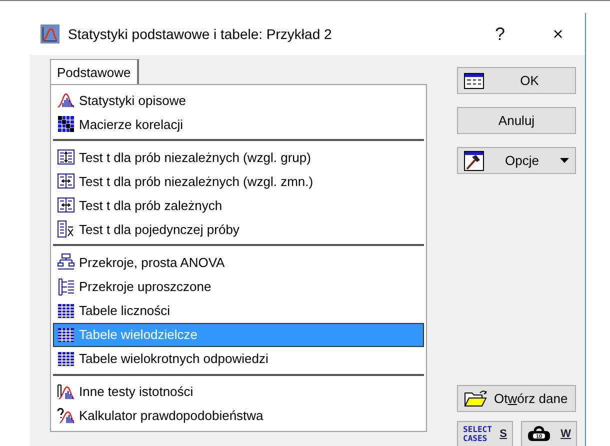 This screenshot has height=446, width=610. Describe the element at coordinates (66, 124) in the screenshot. I see `grid-icon` at that location.